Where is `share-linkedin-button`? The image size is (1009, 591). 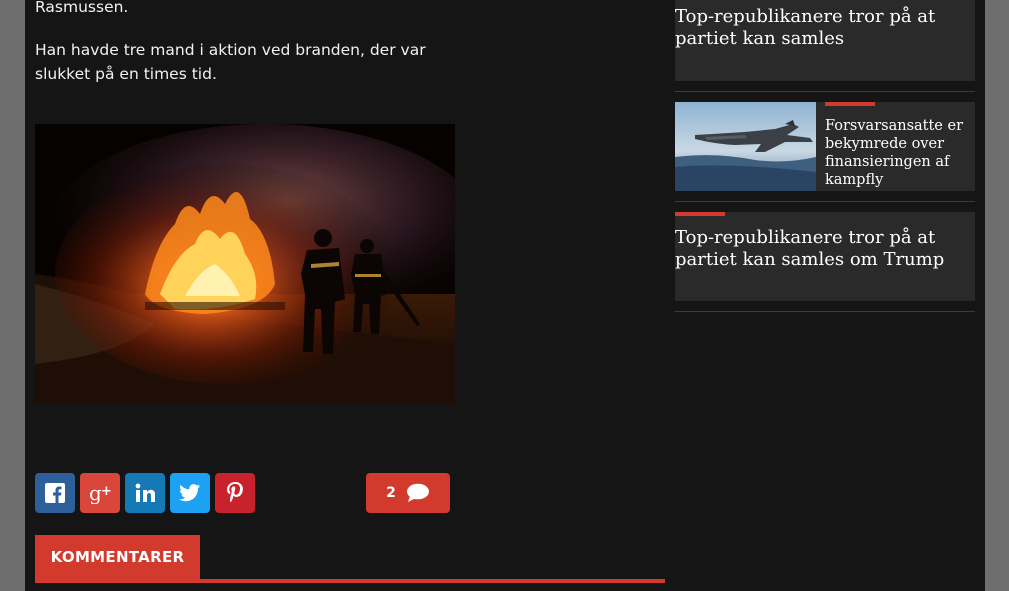 share-linkedin-button is located at coordinates (145, 493).